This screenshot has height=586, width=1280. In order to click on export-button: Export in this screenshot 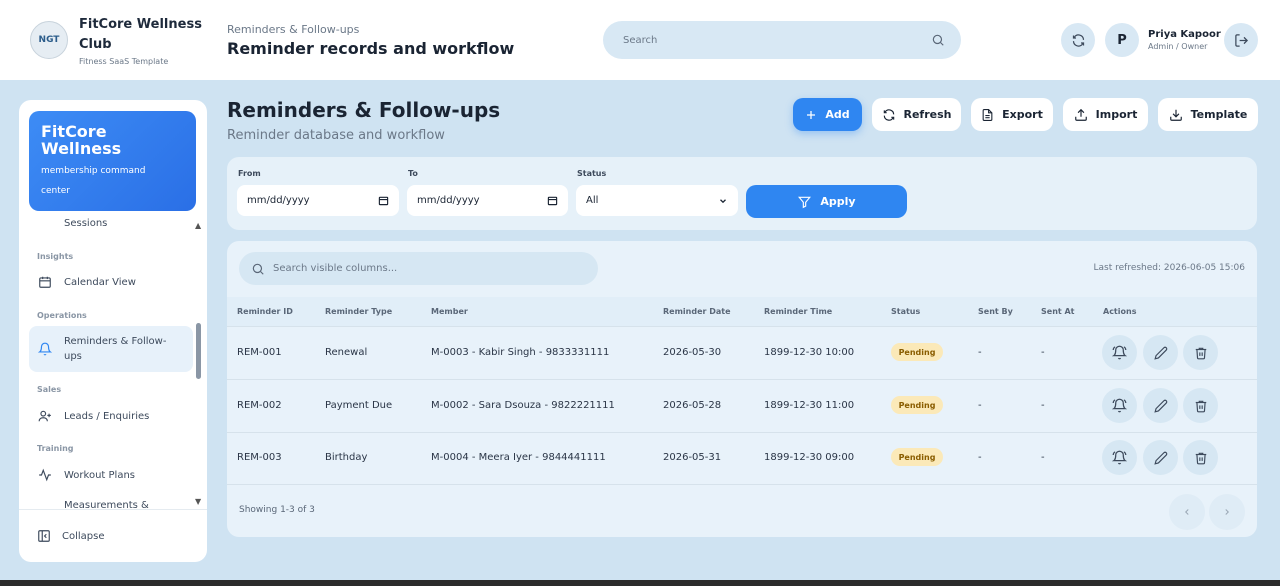, I will do `click(1012, 114)`.